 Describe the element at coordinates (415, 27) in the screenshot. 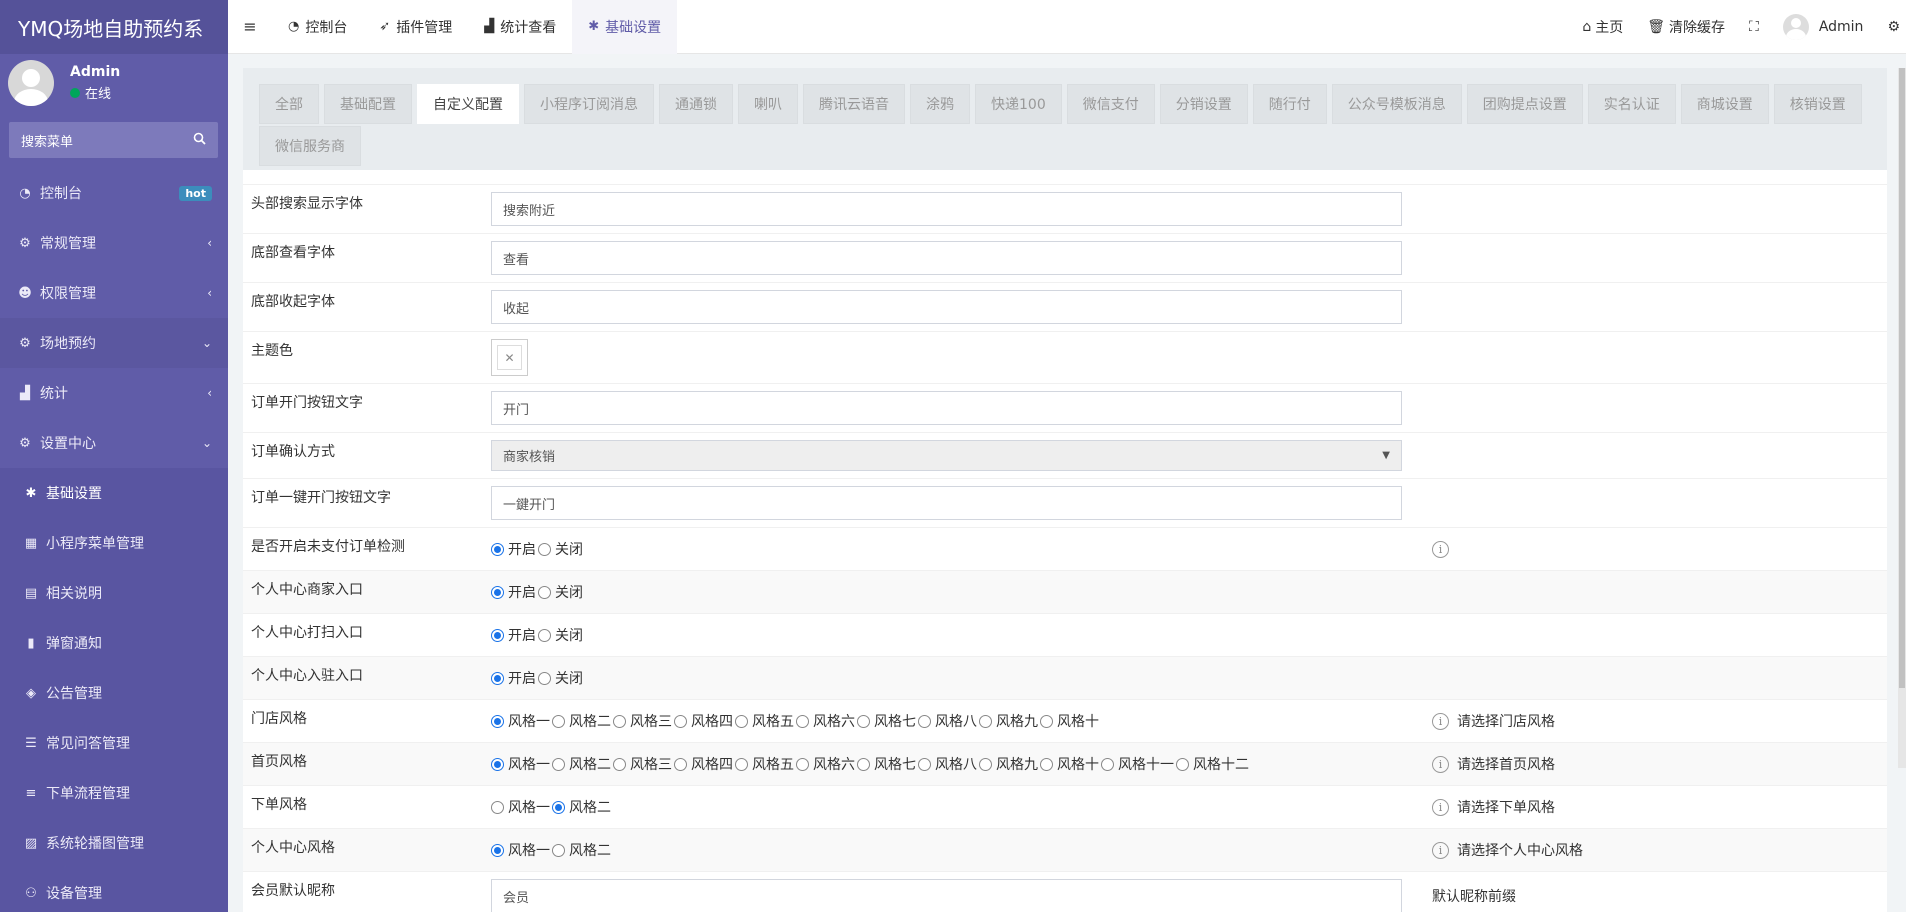

I see `nav-tab-plugins: ➶ 插件管理` at that location.